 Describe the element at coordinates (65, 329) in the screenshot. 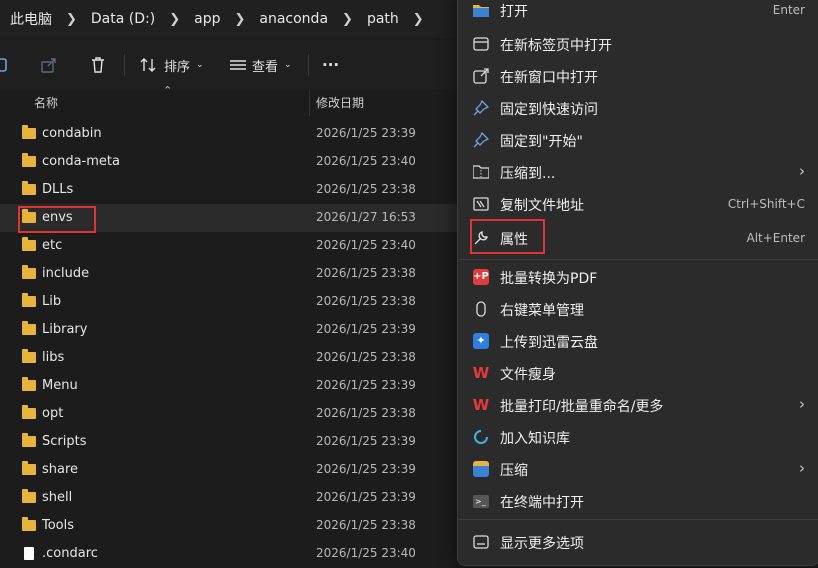

I see `file-name: Library` at that location.